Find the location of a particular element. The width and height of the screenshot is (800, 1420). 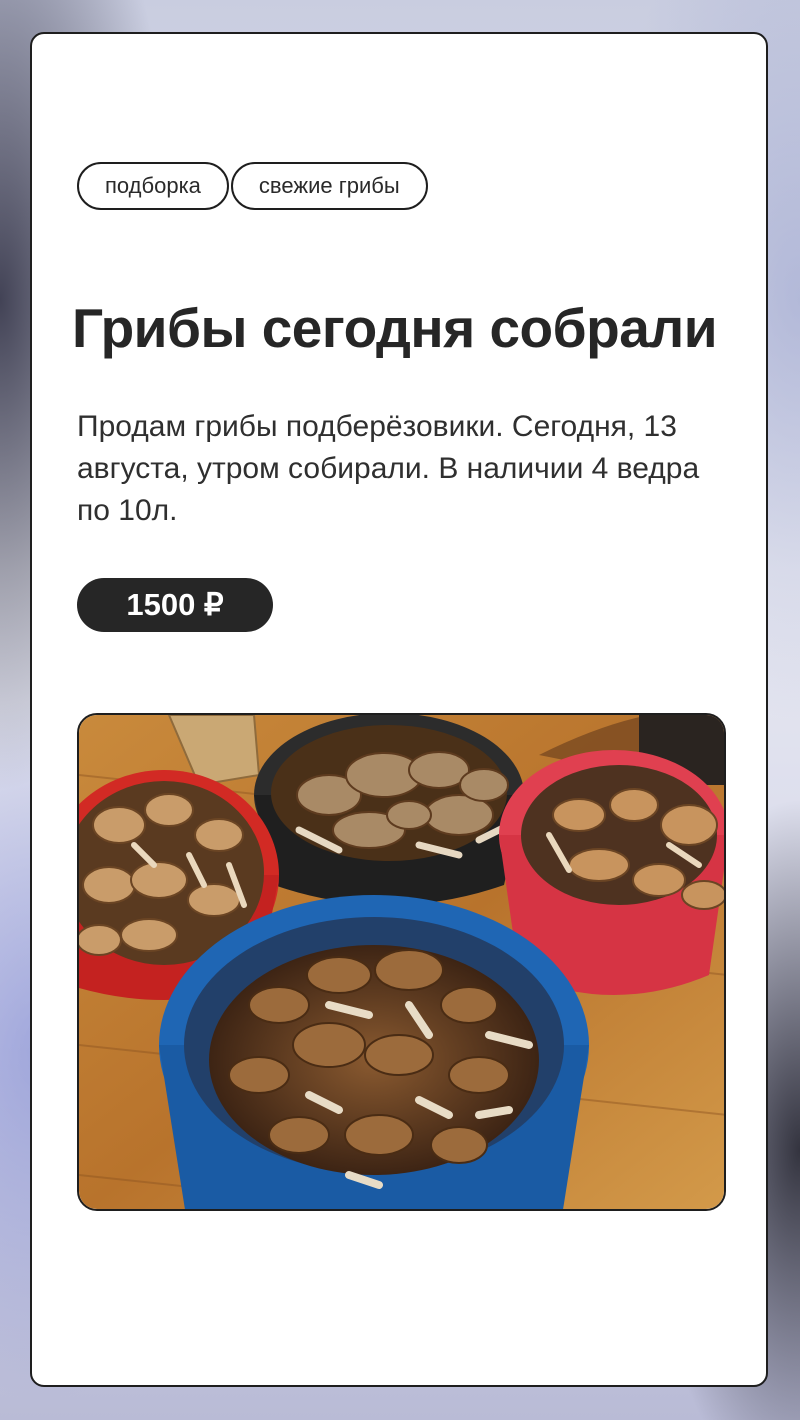

tag-selection: подборка is located at coordinates (153, 186).